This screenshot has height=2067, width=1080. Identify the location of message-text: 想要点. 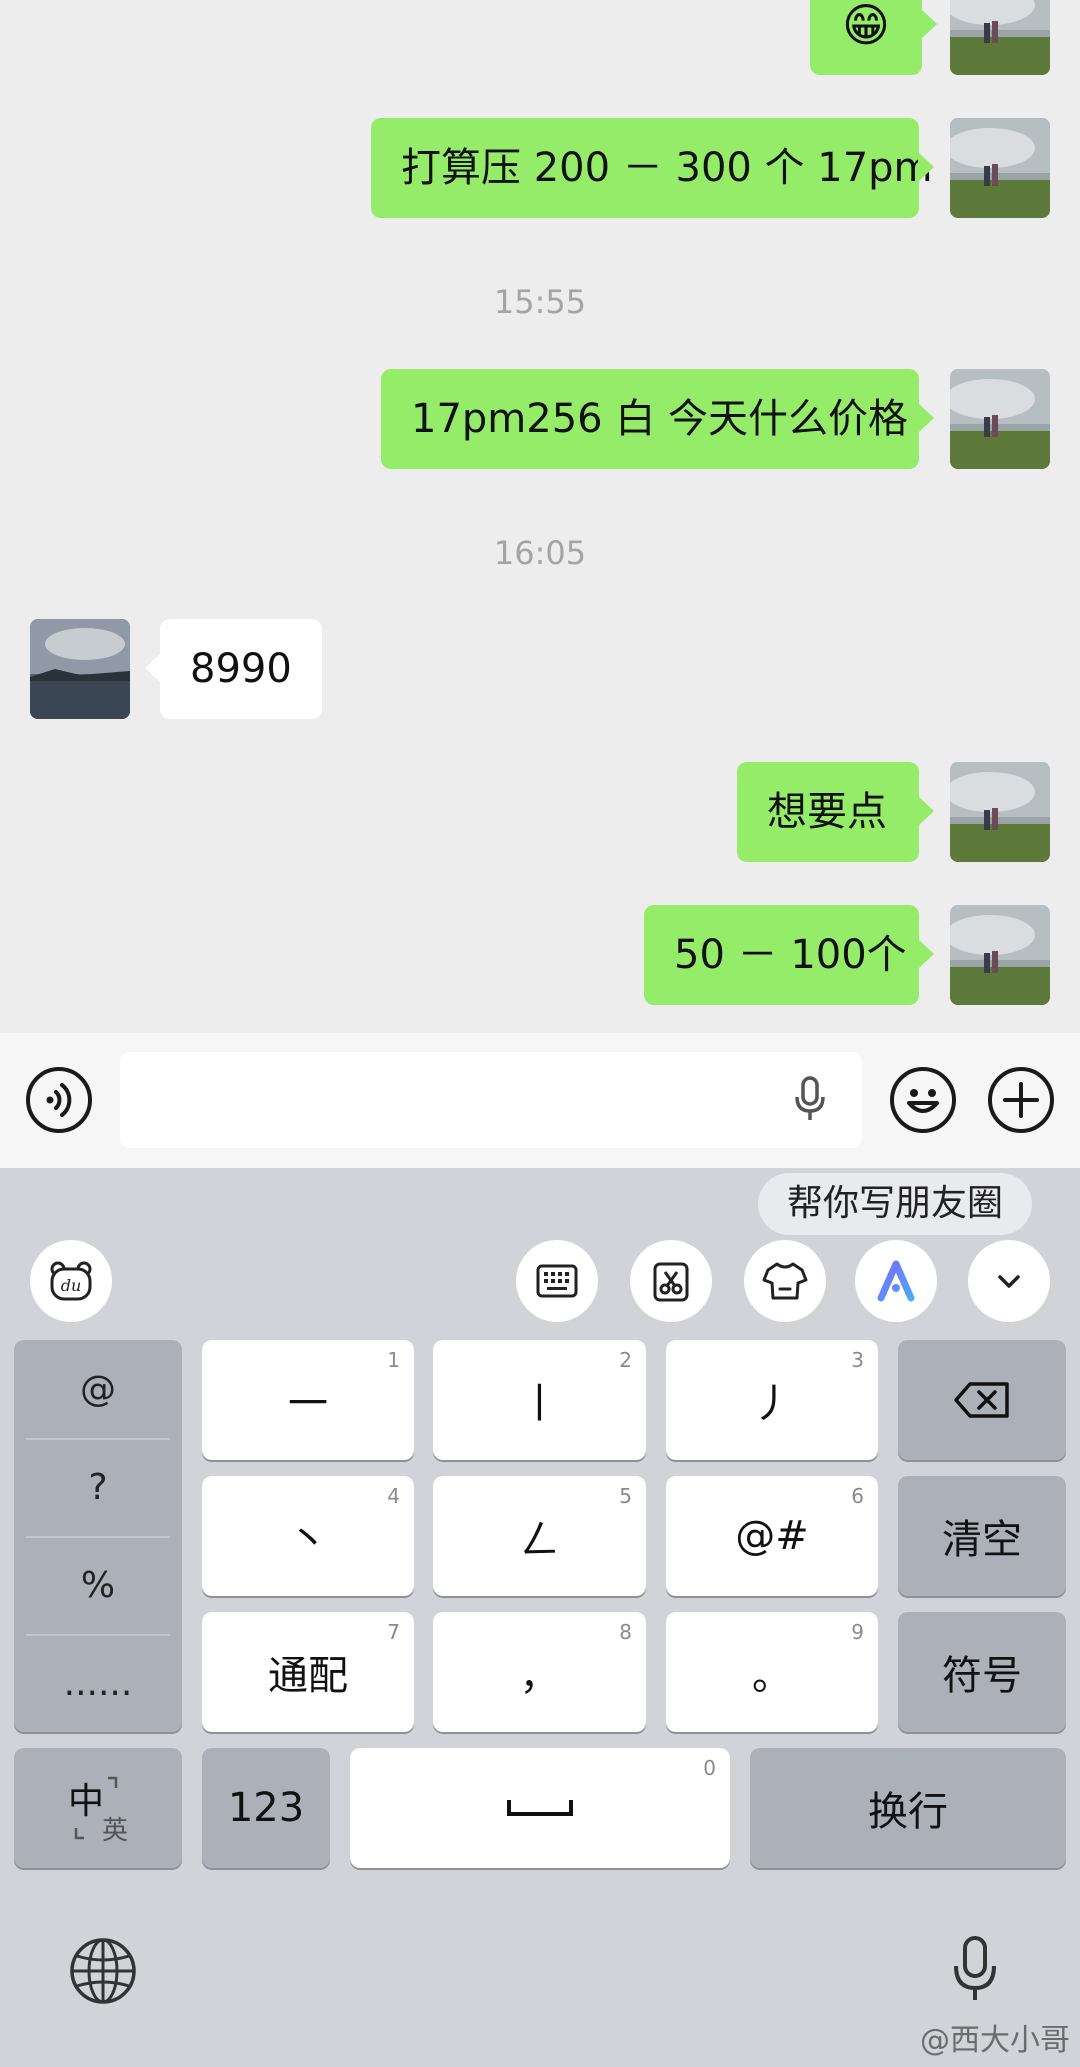
(827, 812).